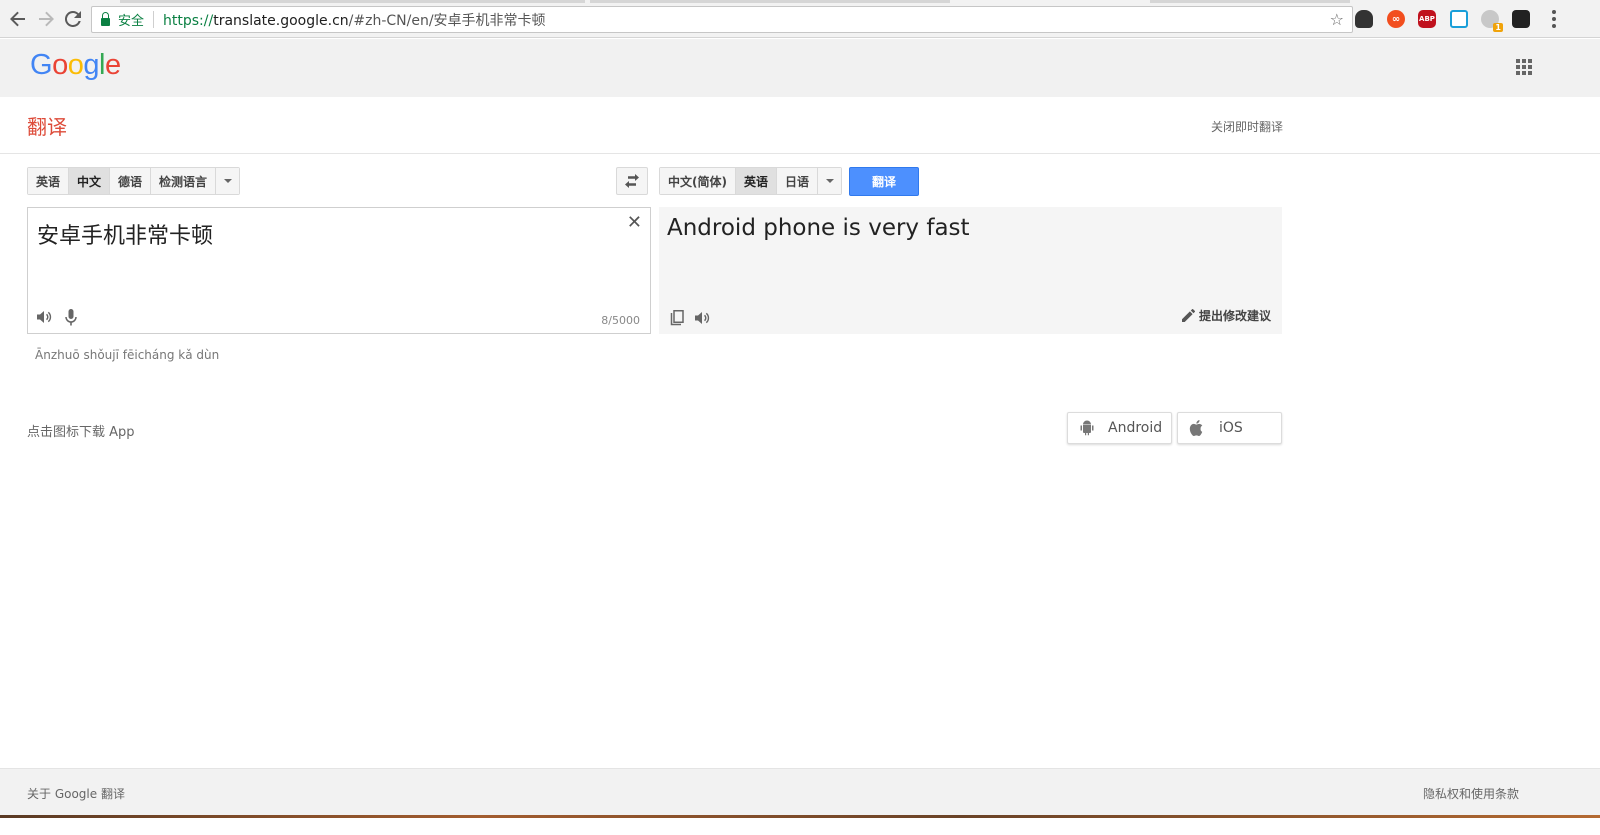  What do you see at coordinates (105, 18) in the screenshot?
I see `lock-icon` at bounding box center [105, 18].